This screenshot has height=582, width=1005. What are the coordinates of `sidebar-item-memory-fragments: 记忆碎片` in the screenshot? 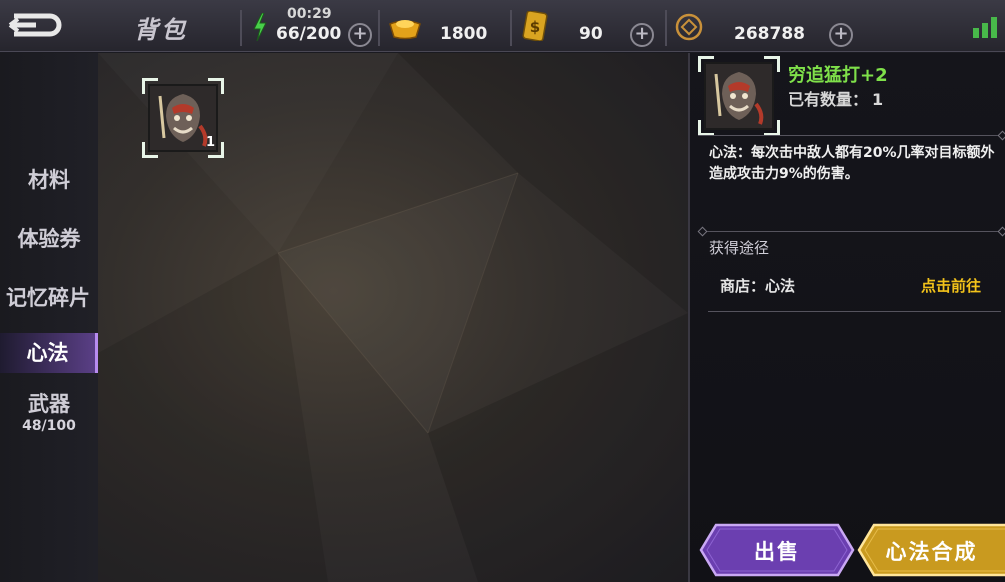 It's located at (49, 297).